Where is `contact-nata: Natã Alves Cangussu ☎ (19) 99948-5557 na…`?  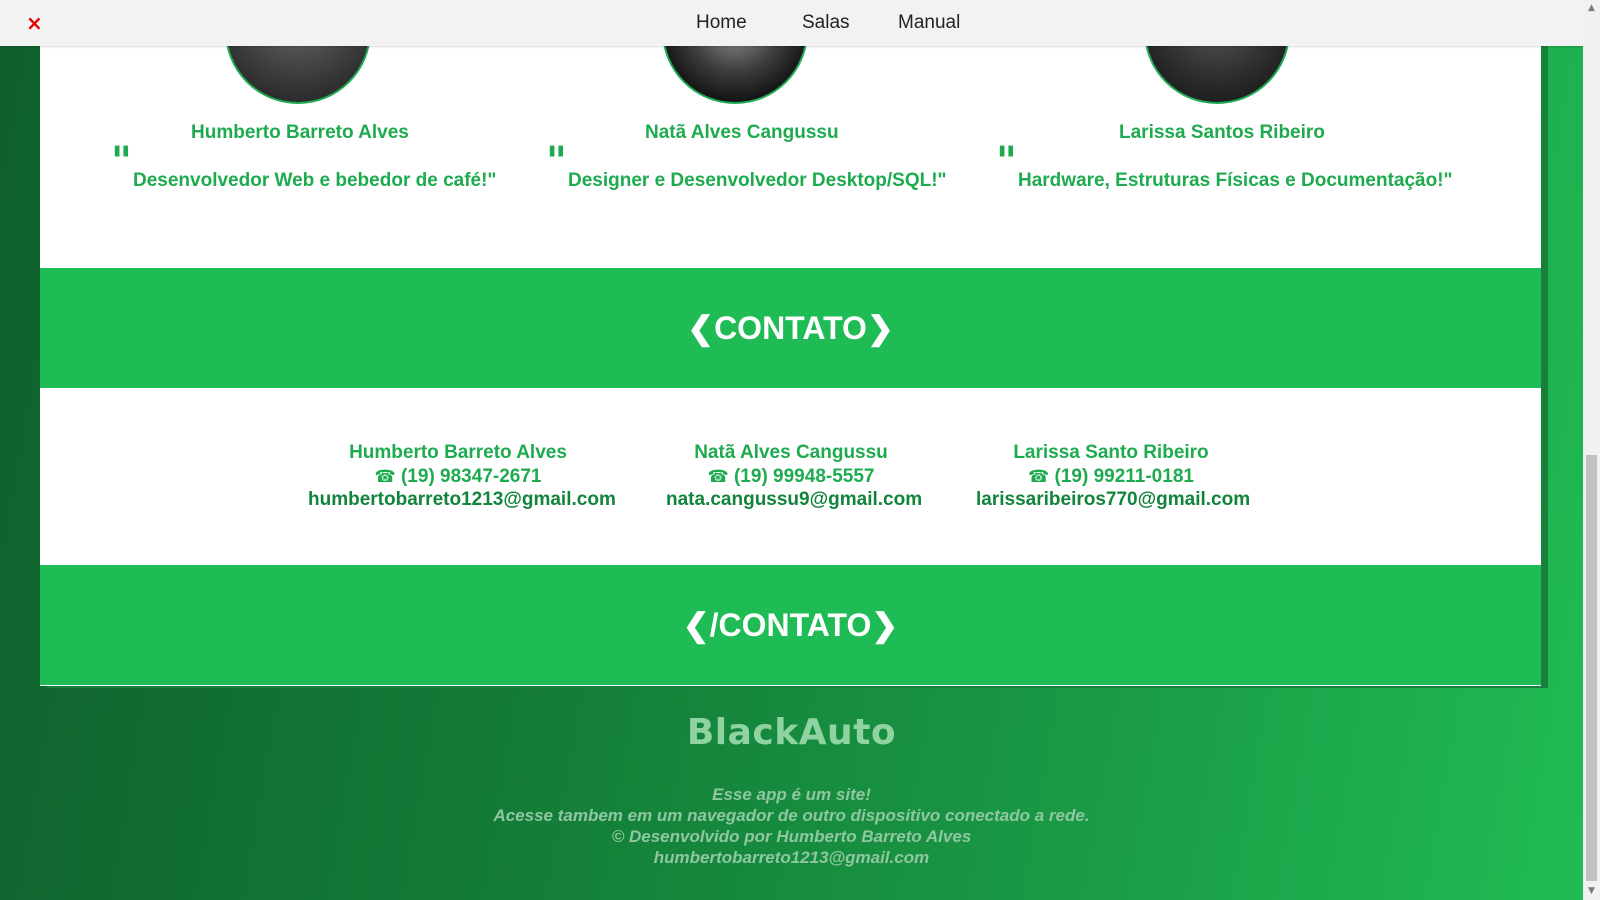
contact-nata: Natã Alves Cangussu ☎ (19) 99948-5557 na… is located at coordinates (794, 476).